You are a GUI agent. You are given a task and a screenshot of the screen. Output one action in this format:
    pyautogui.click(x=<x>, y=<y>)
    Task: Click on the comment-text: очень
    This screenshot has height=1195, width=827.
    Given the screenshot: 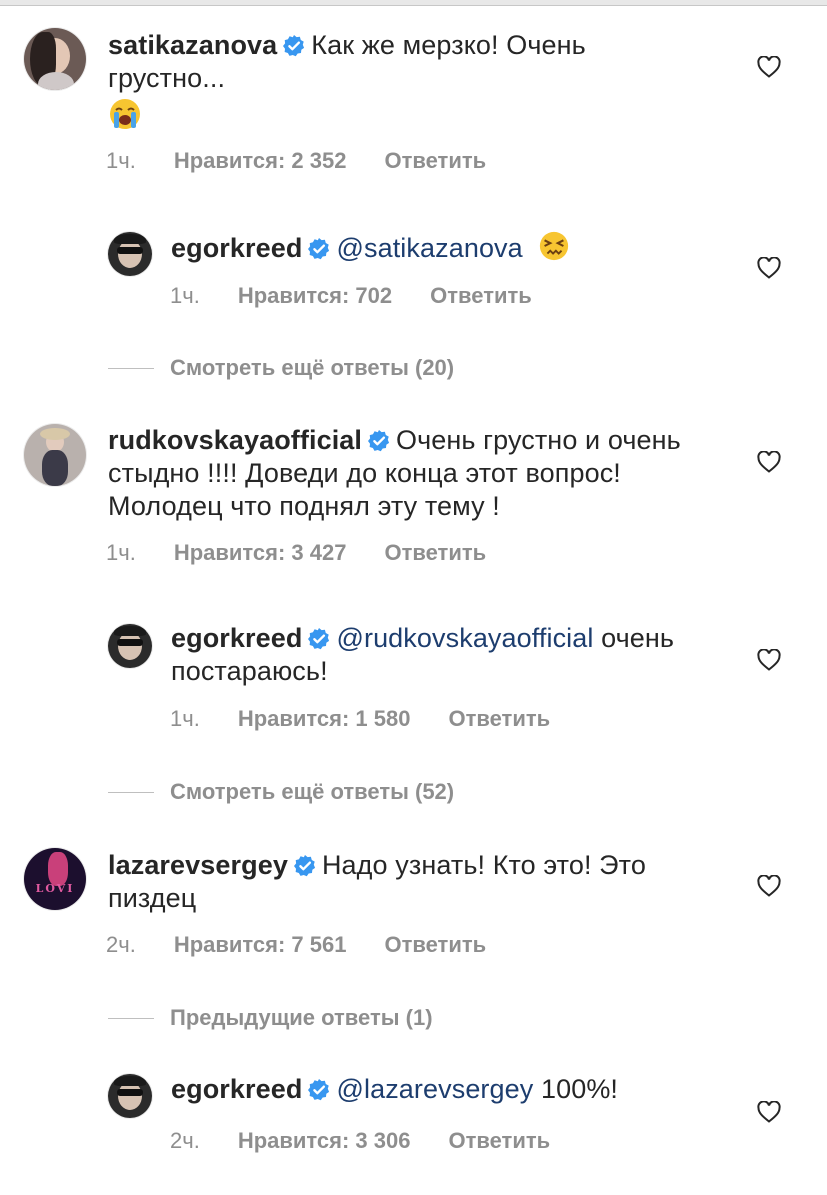 What is the action you would take?
    pyautogui.click(x=638, y=638)
    